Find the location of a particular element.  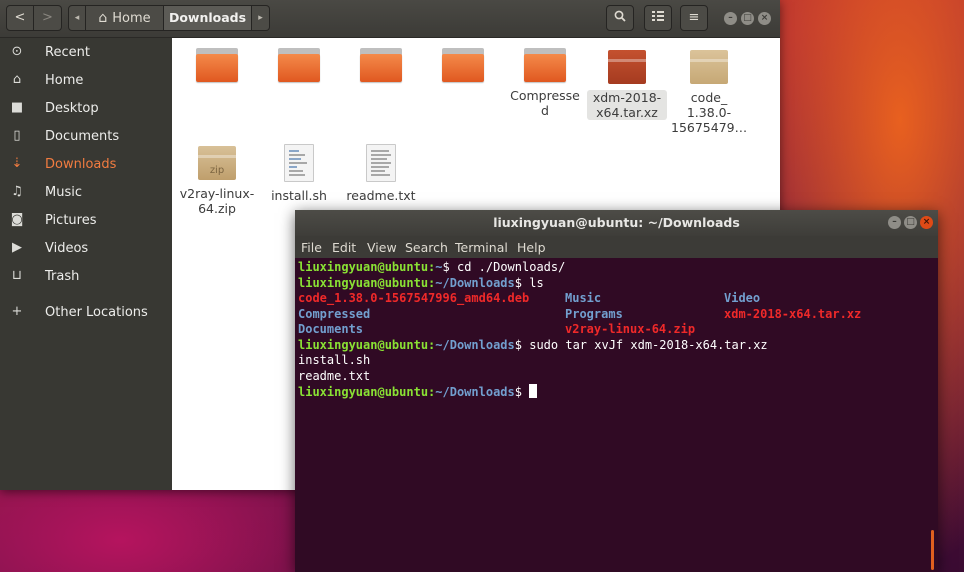

path-scroll-left-button: ◂ is located at coordinates (77, 18).